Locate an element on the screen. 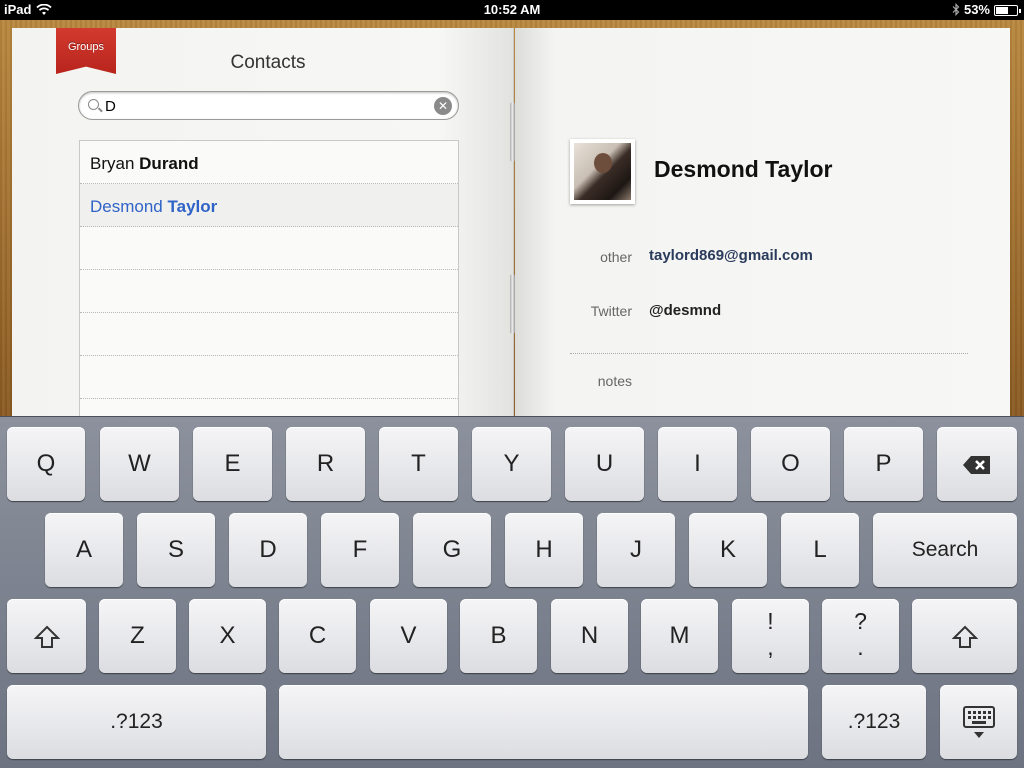 The width and height of the screenshot is (1024, 768). key-p: P is located at coordinates (883, 464).